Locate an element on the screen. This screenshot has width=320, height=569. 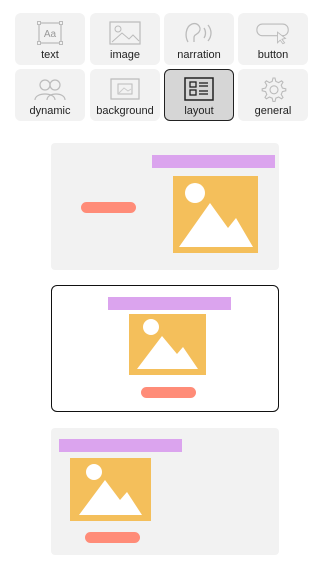
button-tool-label: button is located at coordinates (273, 55).